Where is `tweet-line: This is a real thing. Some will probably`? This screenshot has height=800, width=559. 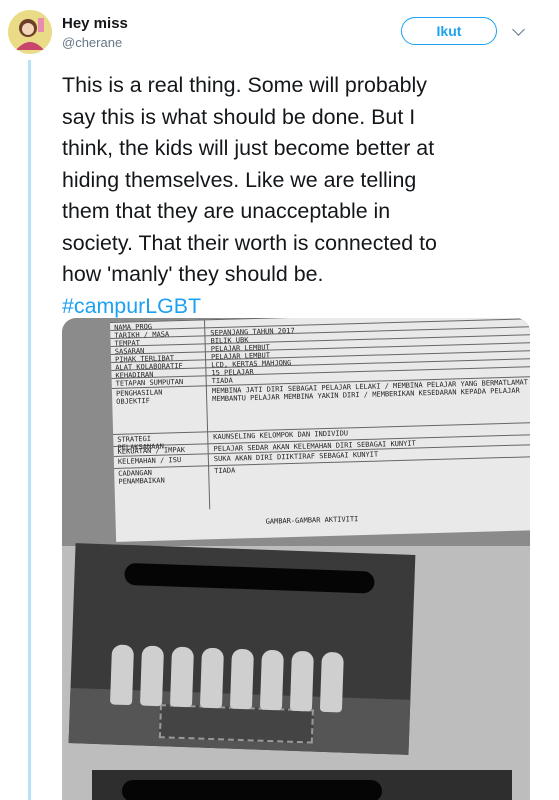
tweet-line: This is a real thing. Some will probably is located at coordinates (244, 85).